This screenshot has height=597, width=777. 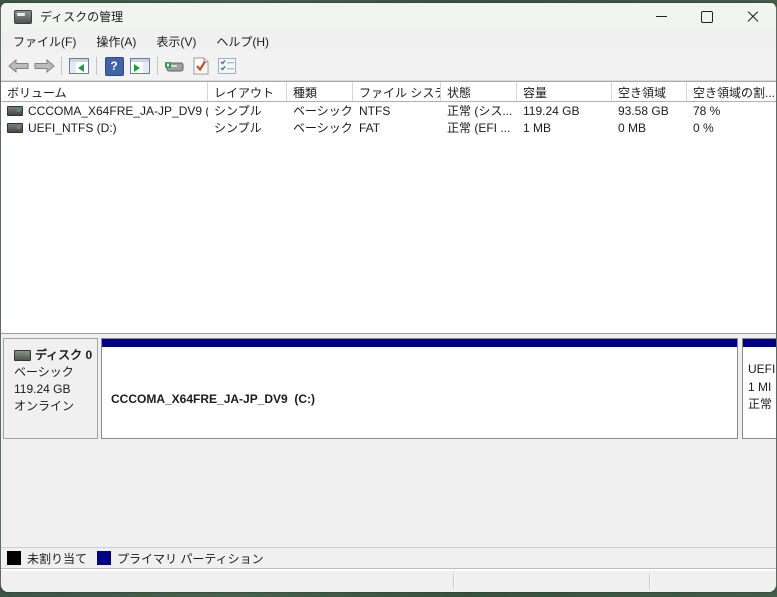 I want to click on close-icon, so click(x=753, y=17).